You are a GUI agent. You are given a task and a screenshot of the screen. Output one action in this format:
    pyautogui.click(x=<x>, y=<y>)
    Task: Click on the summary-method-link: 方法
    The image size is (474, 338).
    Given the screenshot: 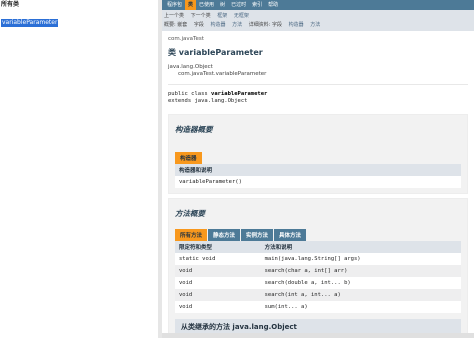 What is the action you would take?
    pyautogui.click(x=237, y=25)
    